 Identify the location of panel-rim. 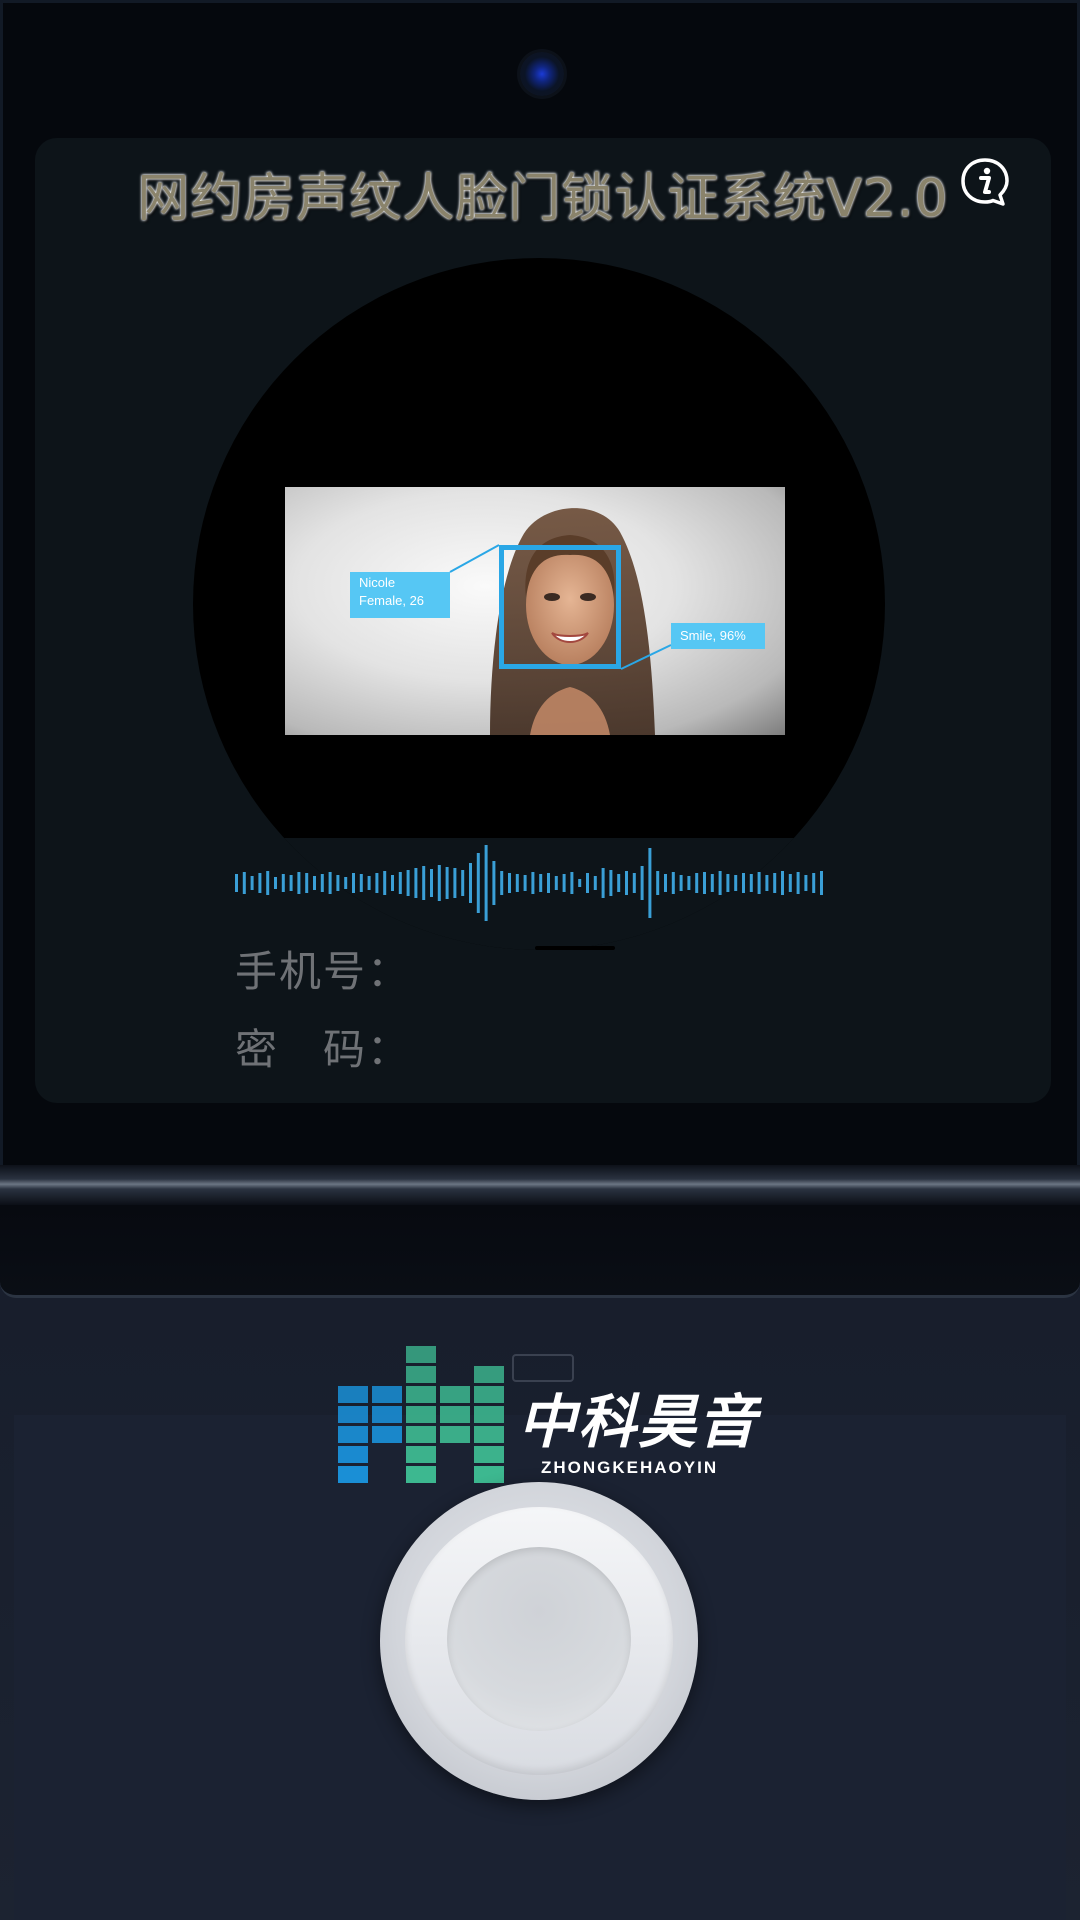
(540, 1185).